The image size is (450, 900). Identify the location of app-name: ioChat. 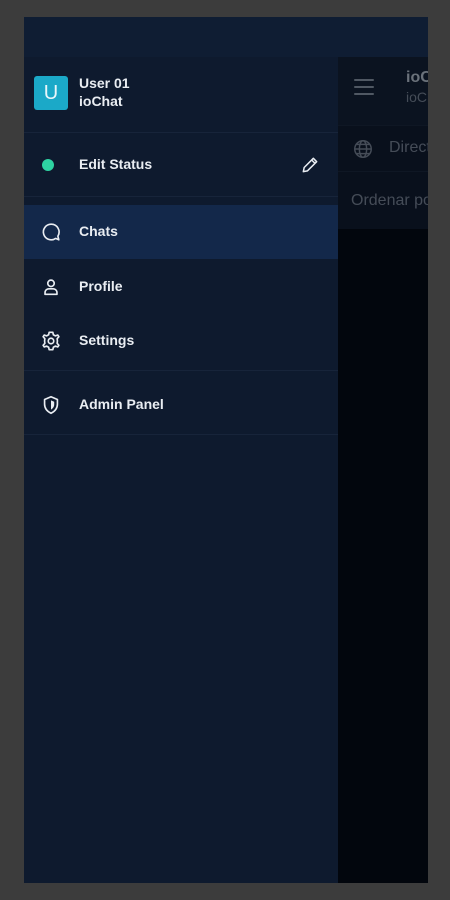
(101, 101).